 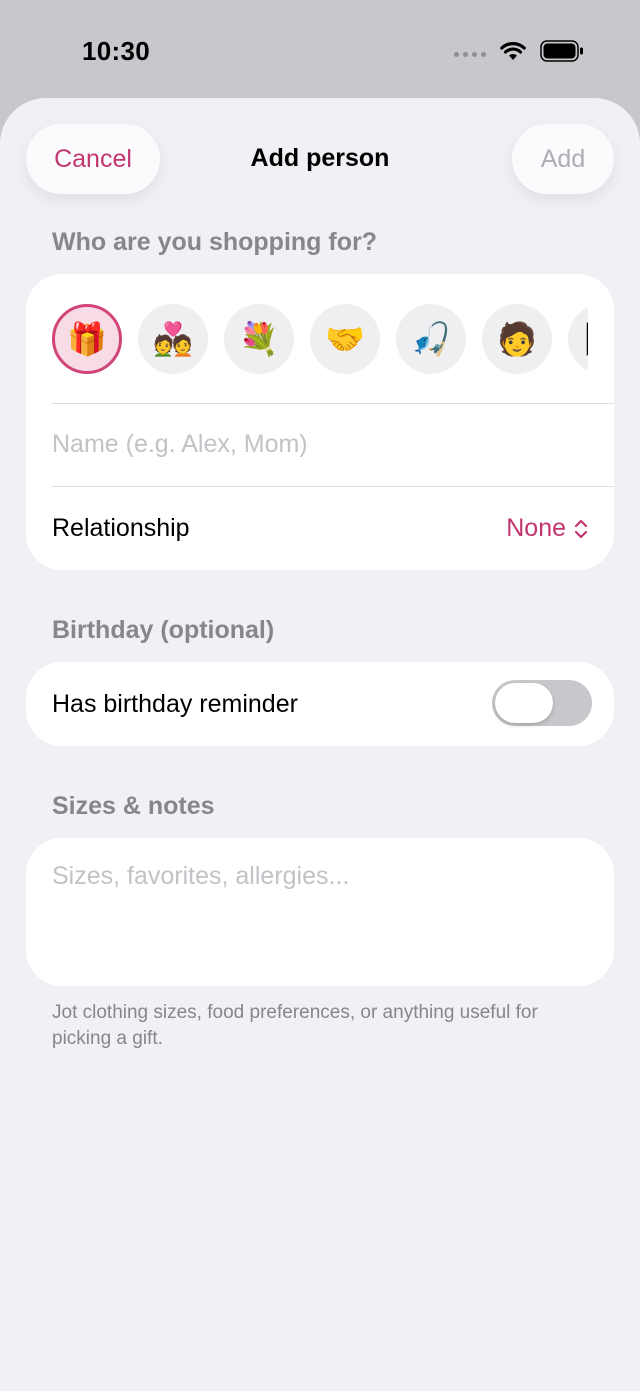 I want to click on birthday-reminder-toggle, so click(x=542, y=703).